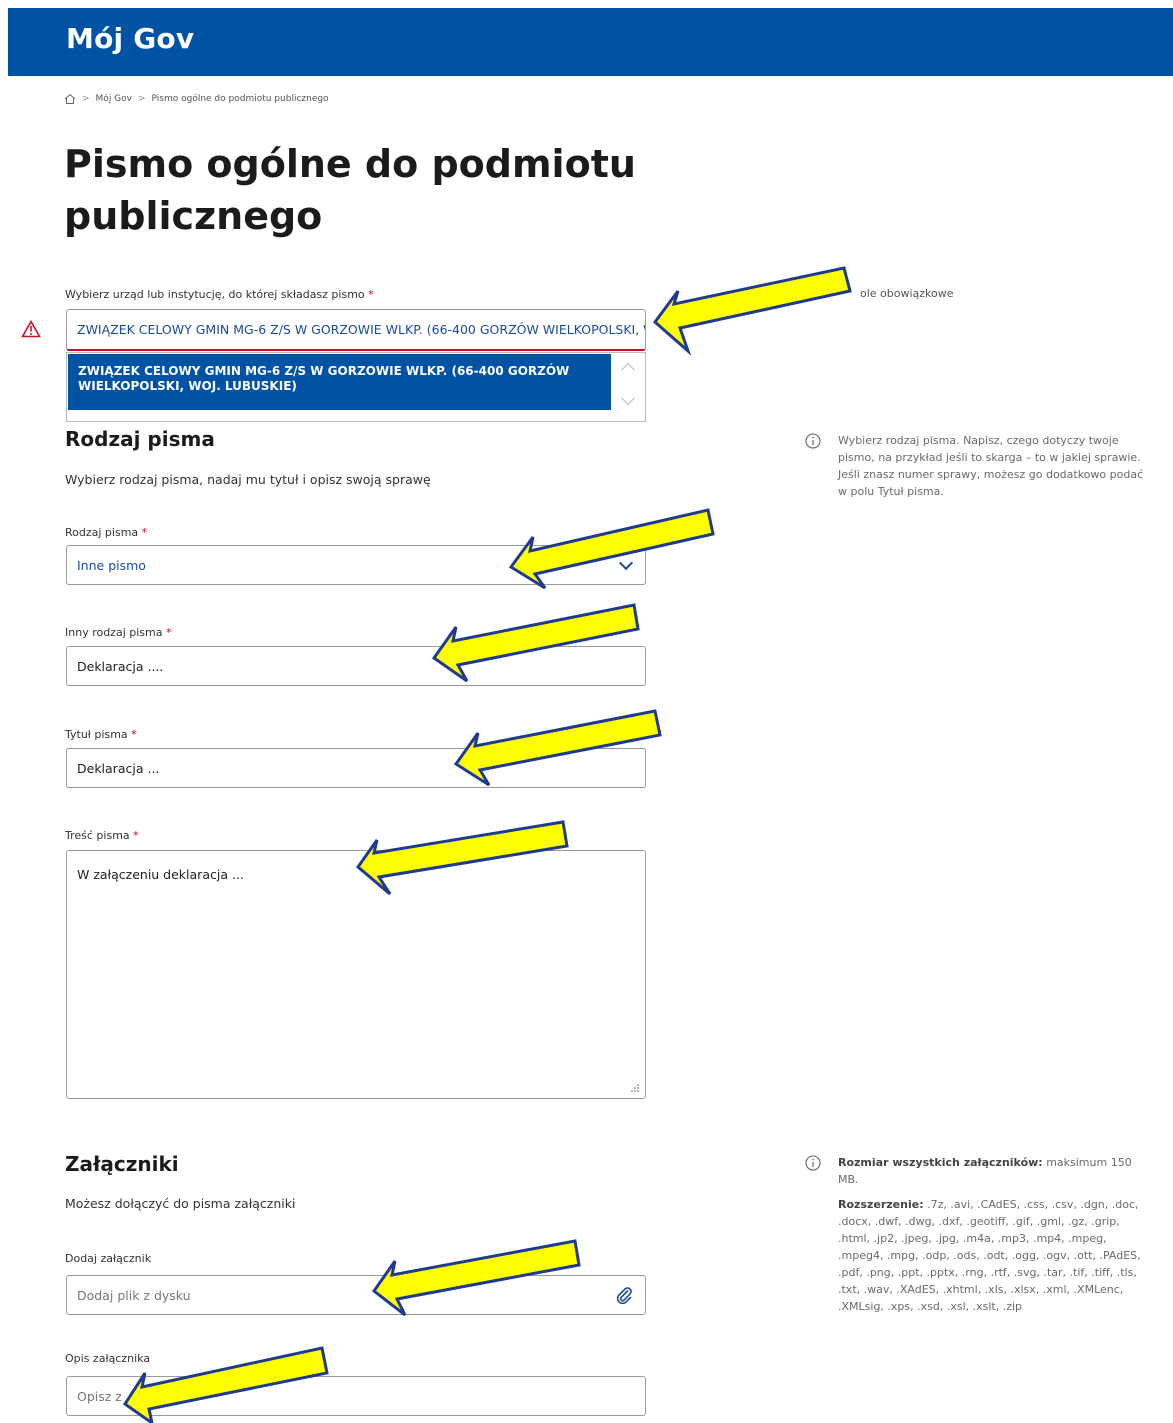 This screenshot has height=1423, width=1173. I want to click on attachment-desc-label: Opis załącznika, so click(108, 1358).